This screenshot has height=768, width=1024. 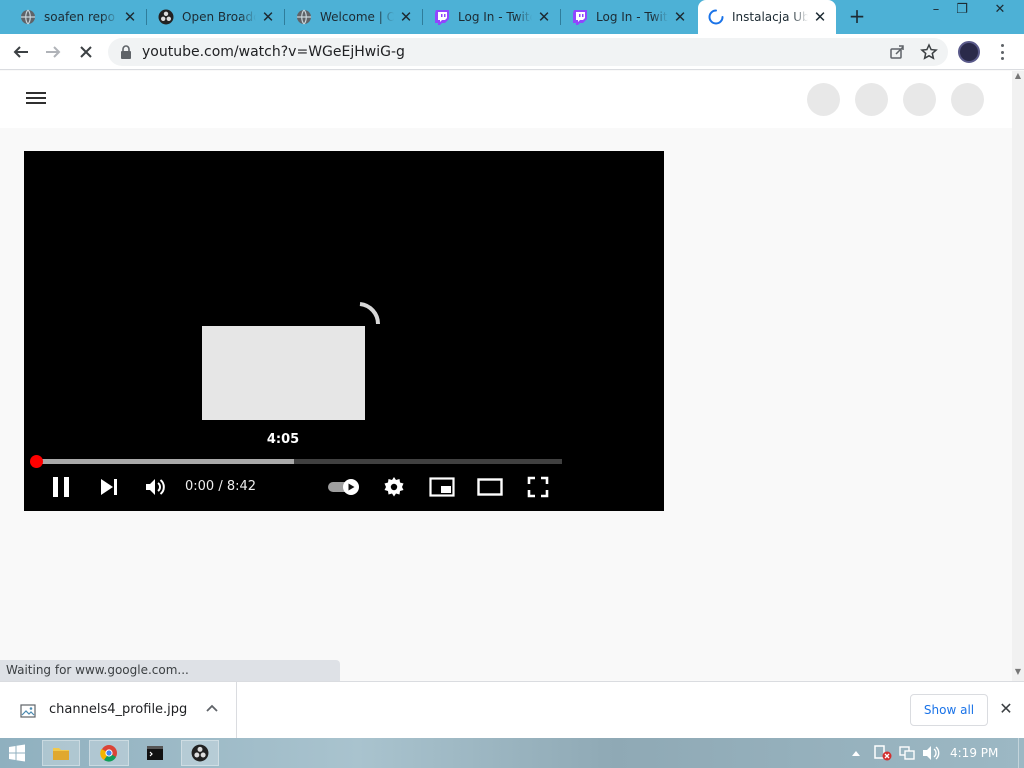 I want to click on scroll-up-icon: ▲, so click(x=1018, y=77).